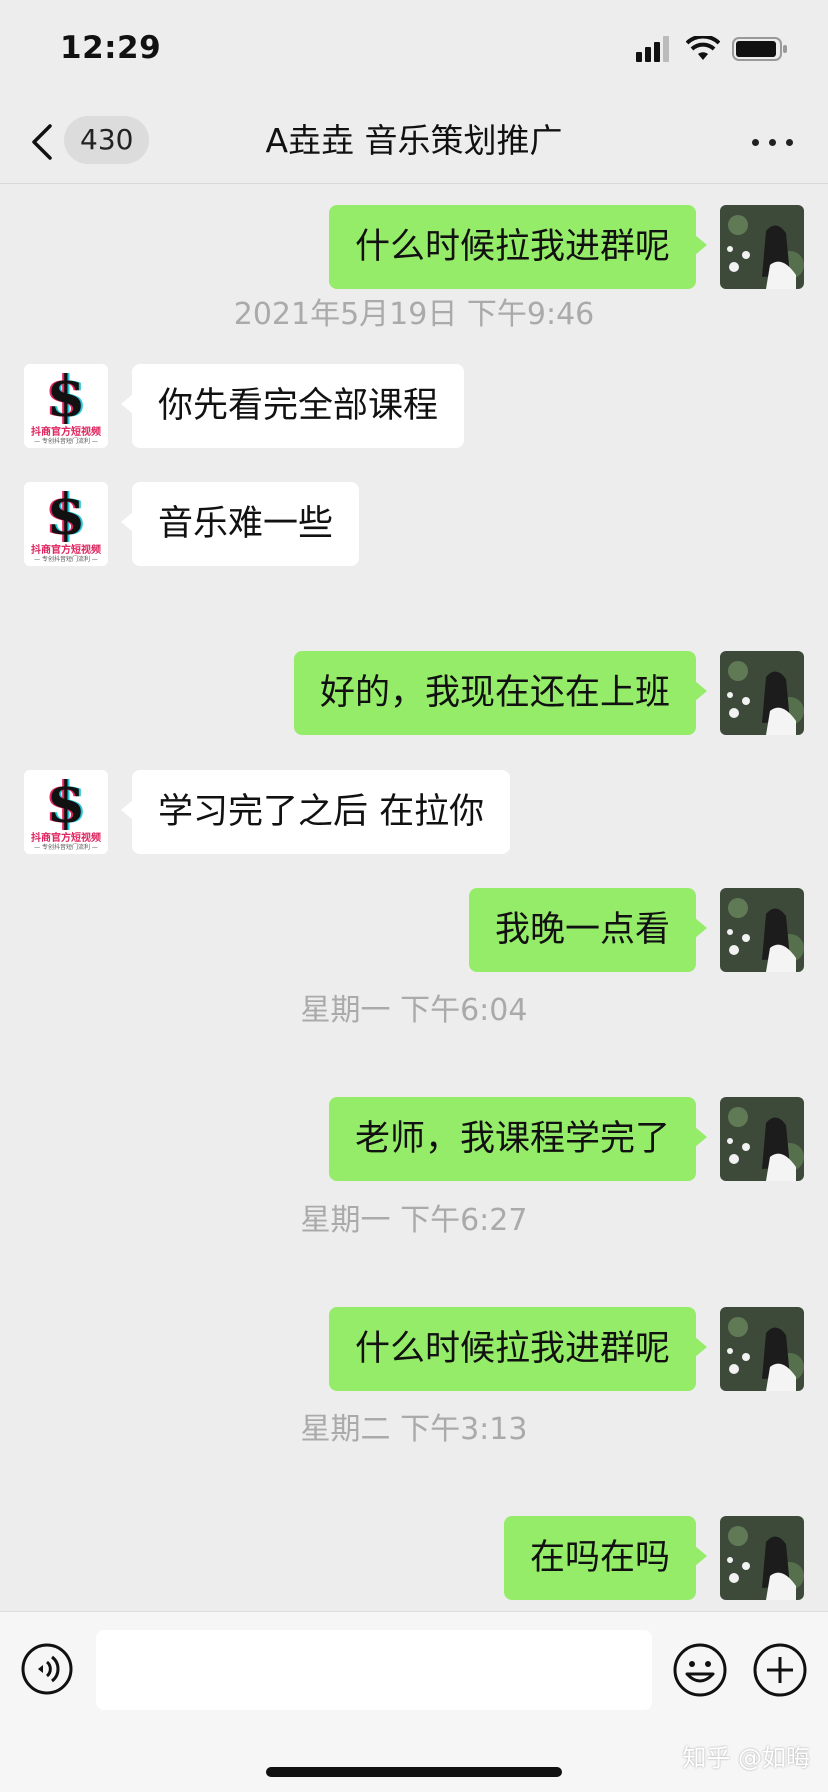 This screenshot has width=828, height=1792. I want to click on chat-title: A垚垚 音乐策划推广, so click(414, 140).